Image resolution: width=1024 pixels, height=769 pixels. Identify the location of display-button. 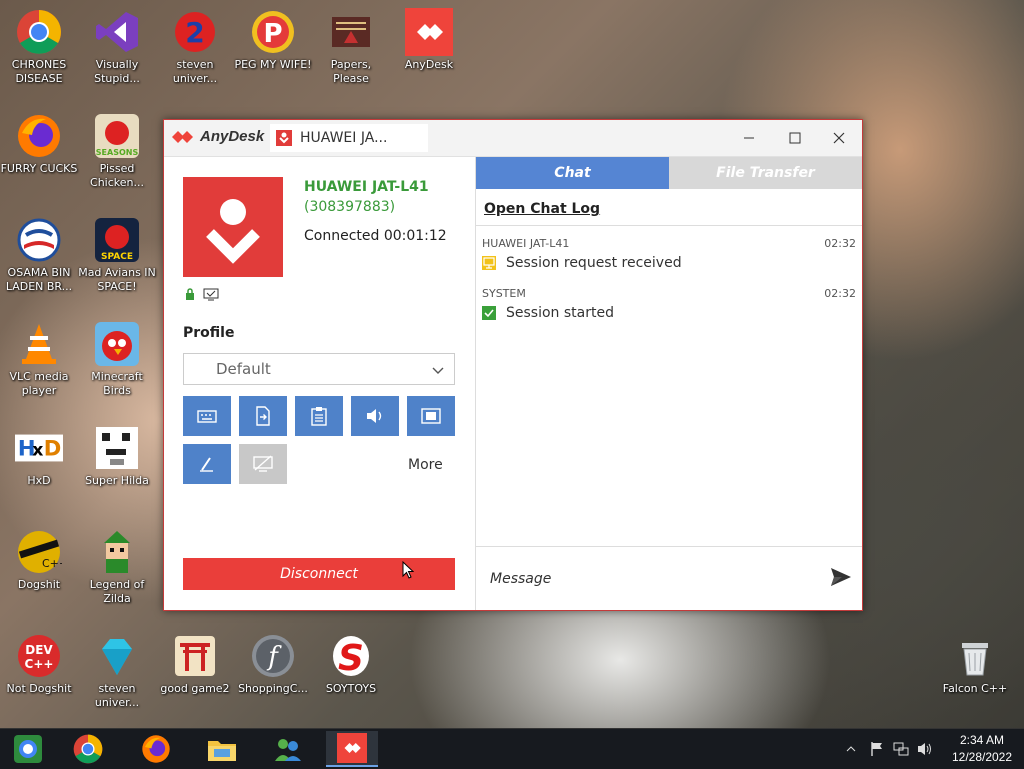
(431, 416).